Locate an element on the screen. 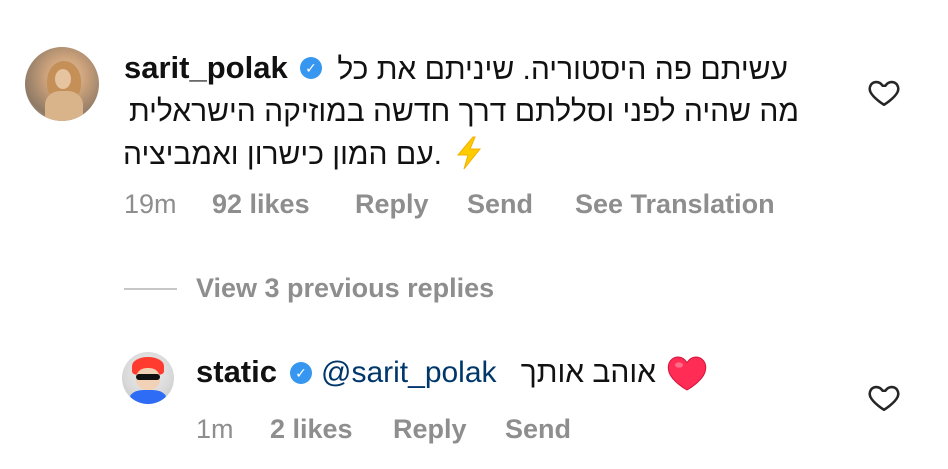 The image size is (948, 469). comment-time: 19m is located at coordinates (150, 204).